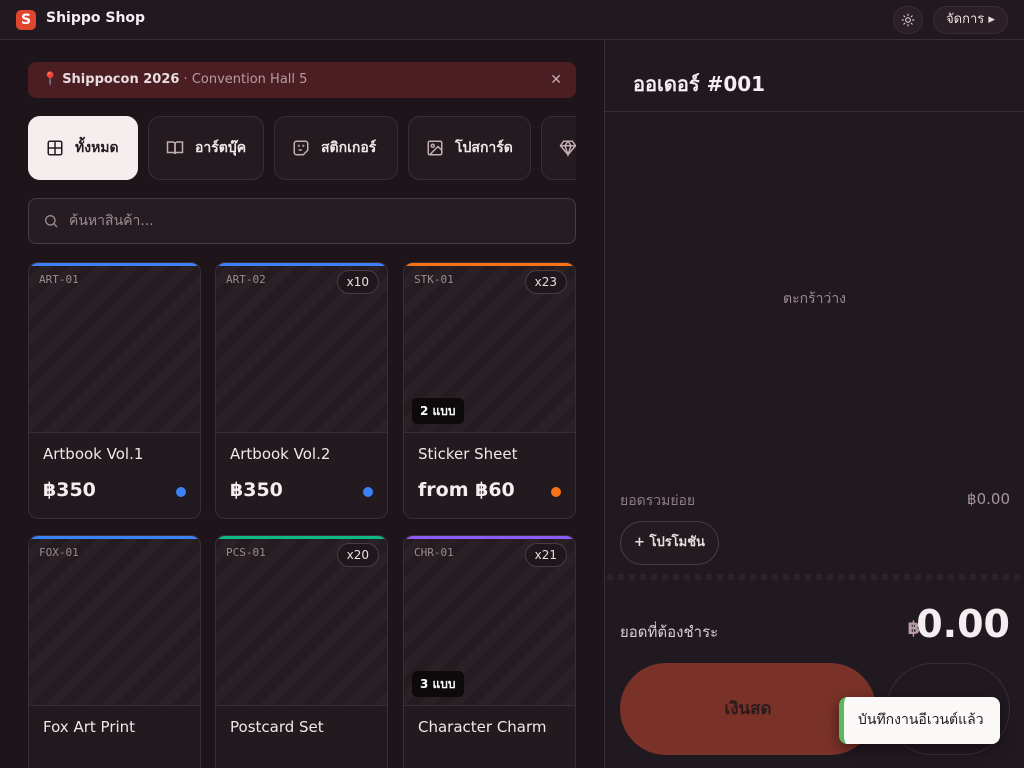  What do you see at coordinates (26, 20) in the screenshot?
I see `app-logo: S` at bounding box center [26, 20].